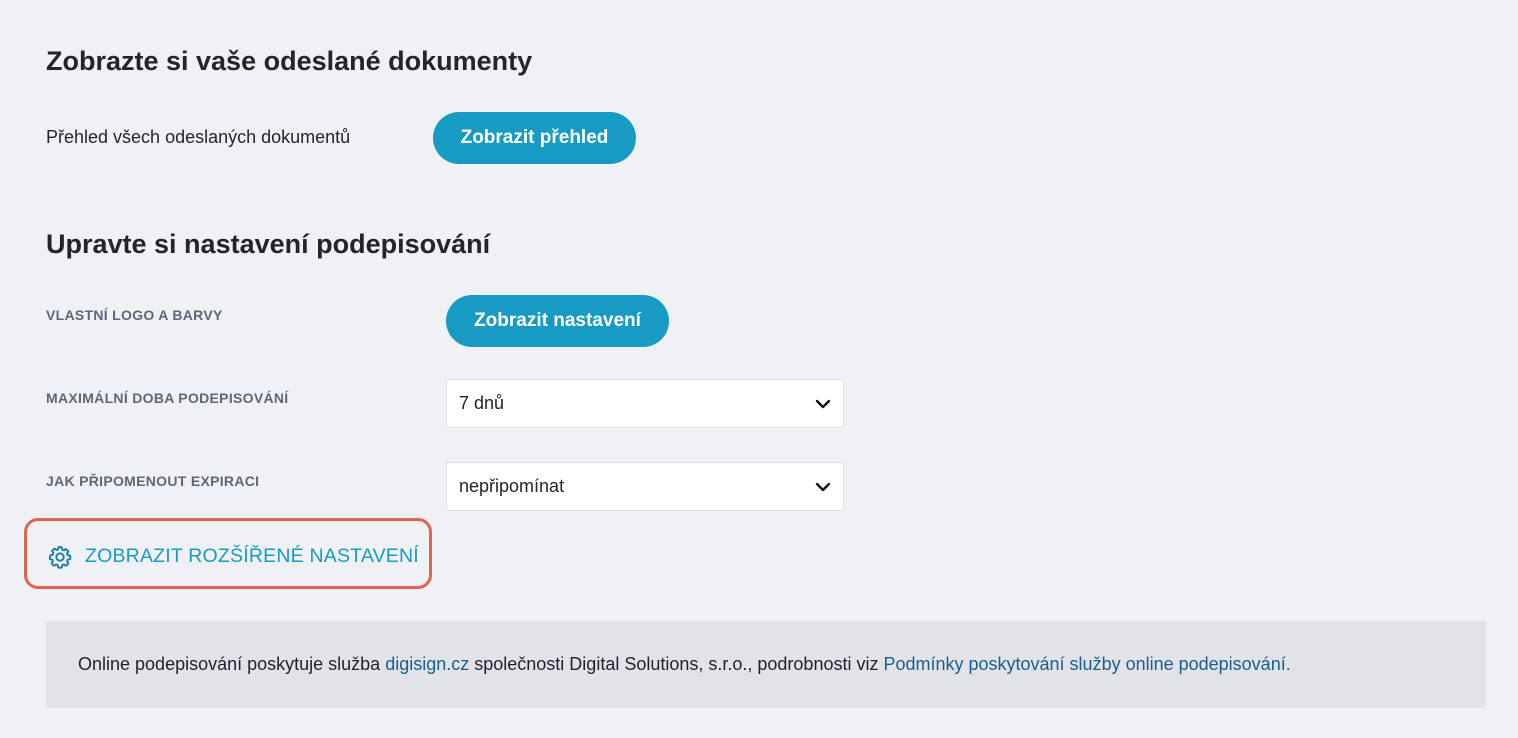 The image size is (1518, 738). Describe the element at coordinates (512, 486) in the screenshot. I see `expiry-reminder-value: nepřipomínat` at that location.